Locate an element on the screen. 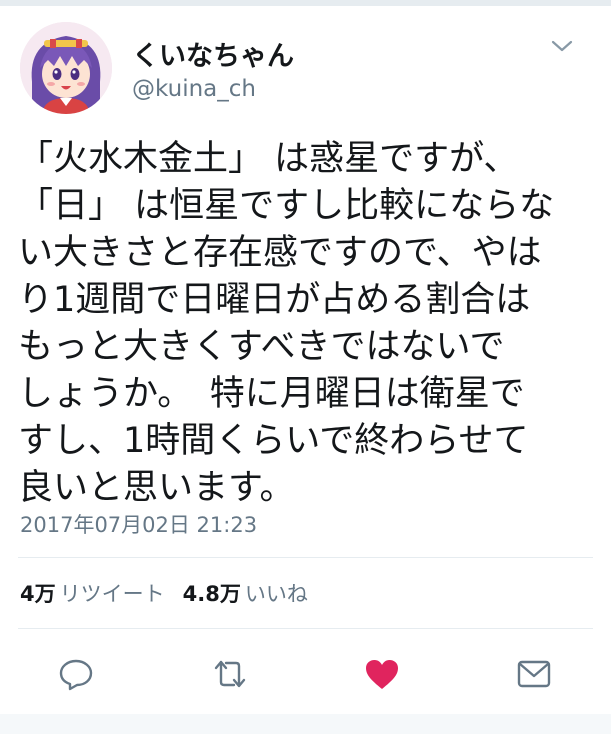  retweet-count: 4万 is located at coordinates (38, 594).